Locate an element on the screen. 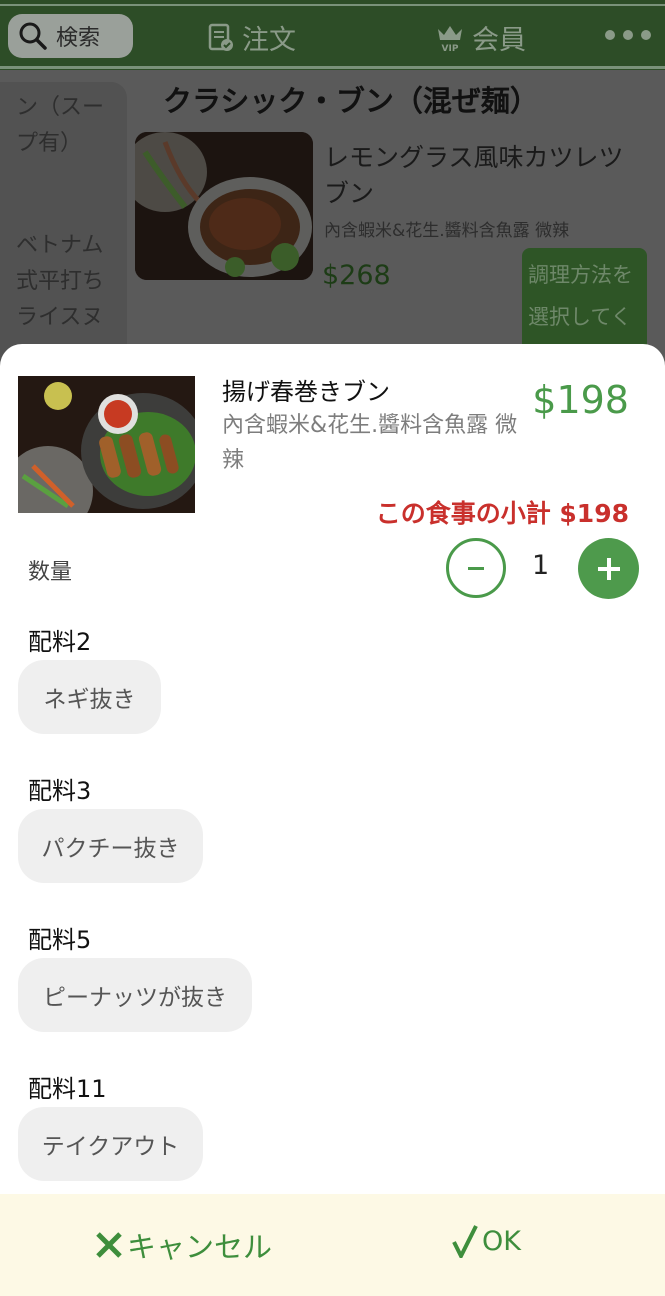 This screenshot has width=665, height=1296. quantity-decrease-button is located at coordinates (476, 568).